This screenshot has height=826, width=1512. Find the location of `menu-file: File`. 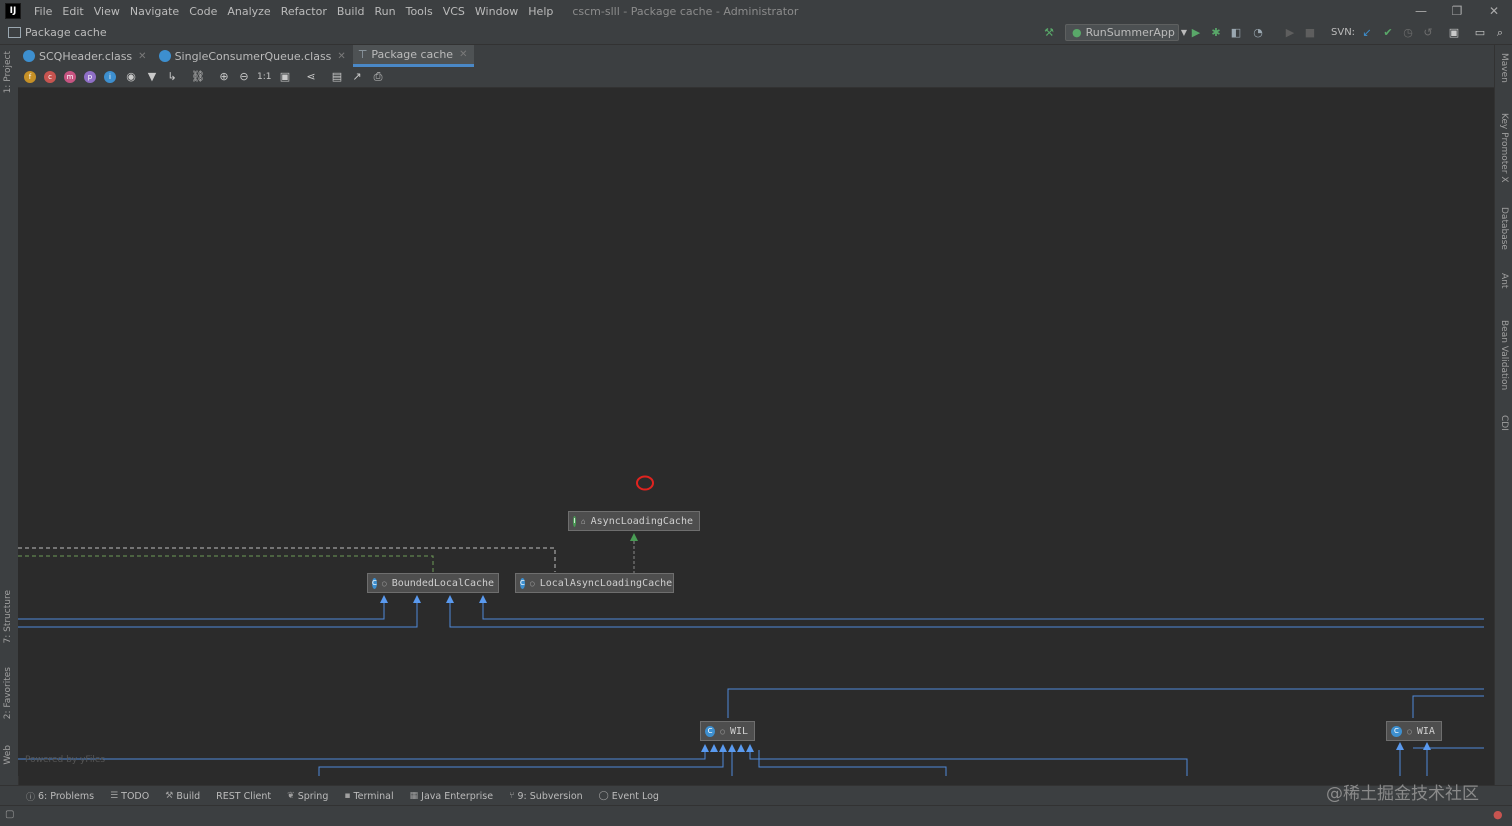

menu-file: File is located at coordinates (43, 11).